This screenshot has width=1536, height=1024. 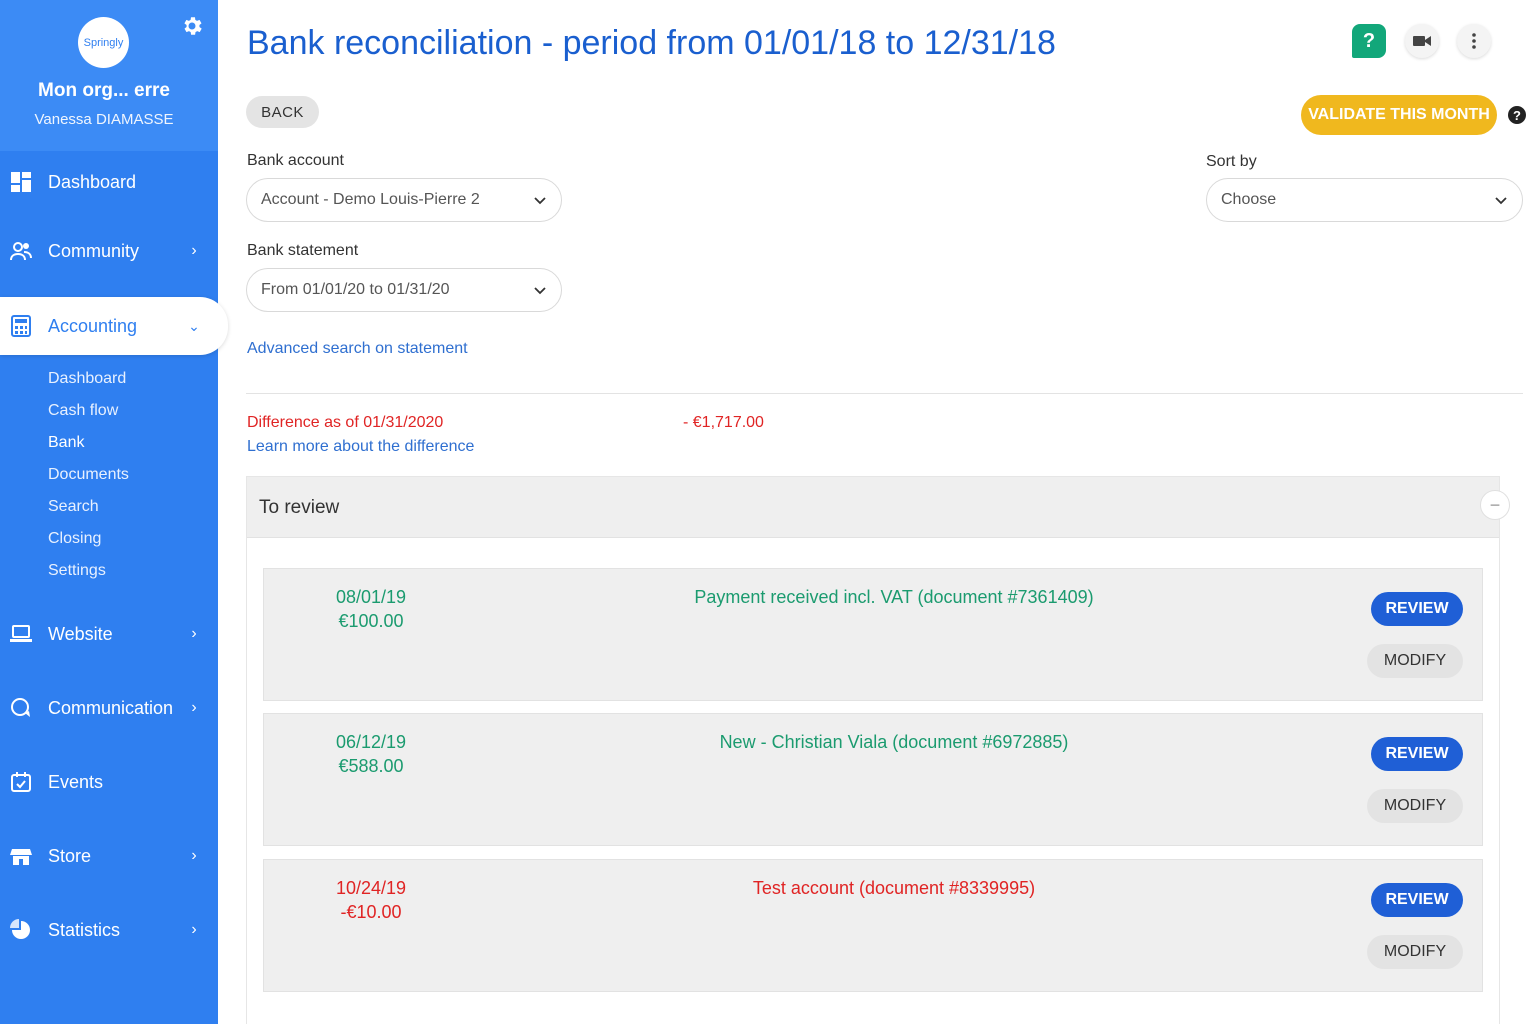 What do you see at coordinates (21, 633) in the screenshot?
I see `website-laptop-icon` at bounding box center [21, 633].